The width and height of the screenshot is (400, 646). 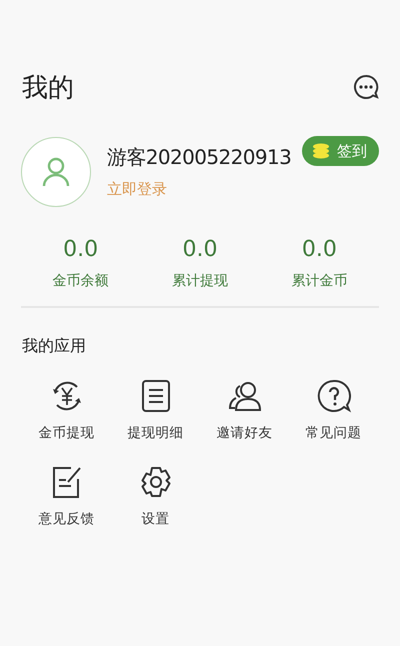 What do you see at coordinates (54, 346) in the screenshot?
I see `section-title: 我的应用` at bounding box center [54, 346].